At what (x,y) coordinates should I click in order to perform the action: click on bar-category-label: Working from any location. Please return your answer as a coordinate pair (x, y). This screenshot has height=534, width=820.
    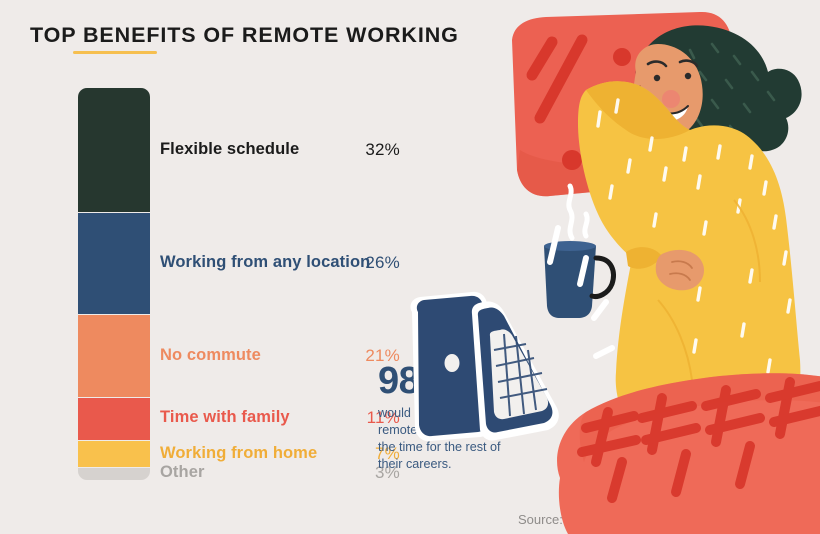
    Looking at the image, I should click on (265, 262).